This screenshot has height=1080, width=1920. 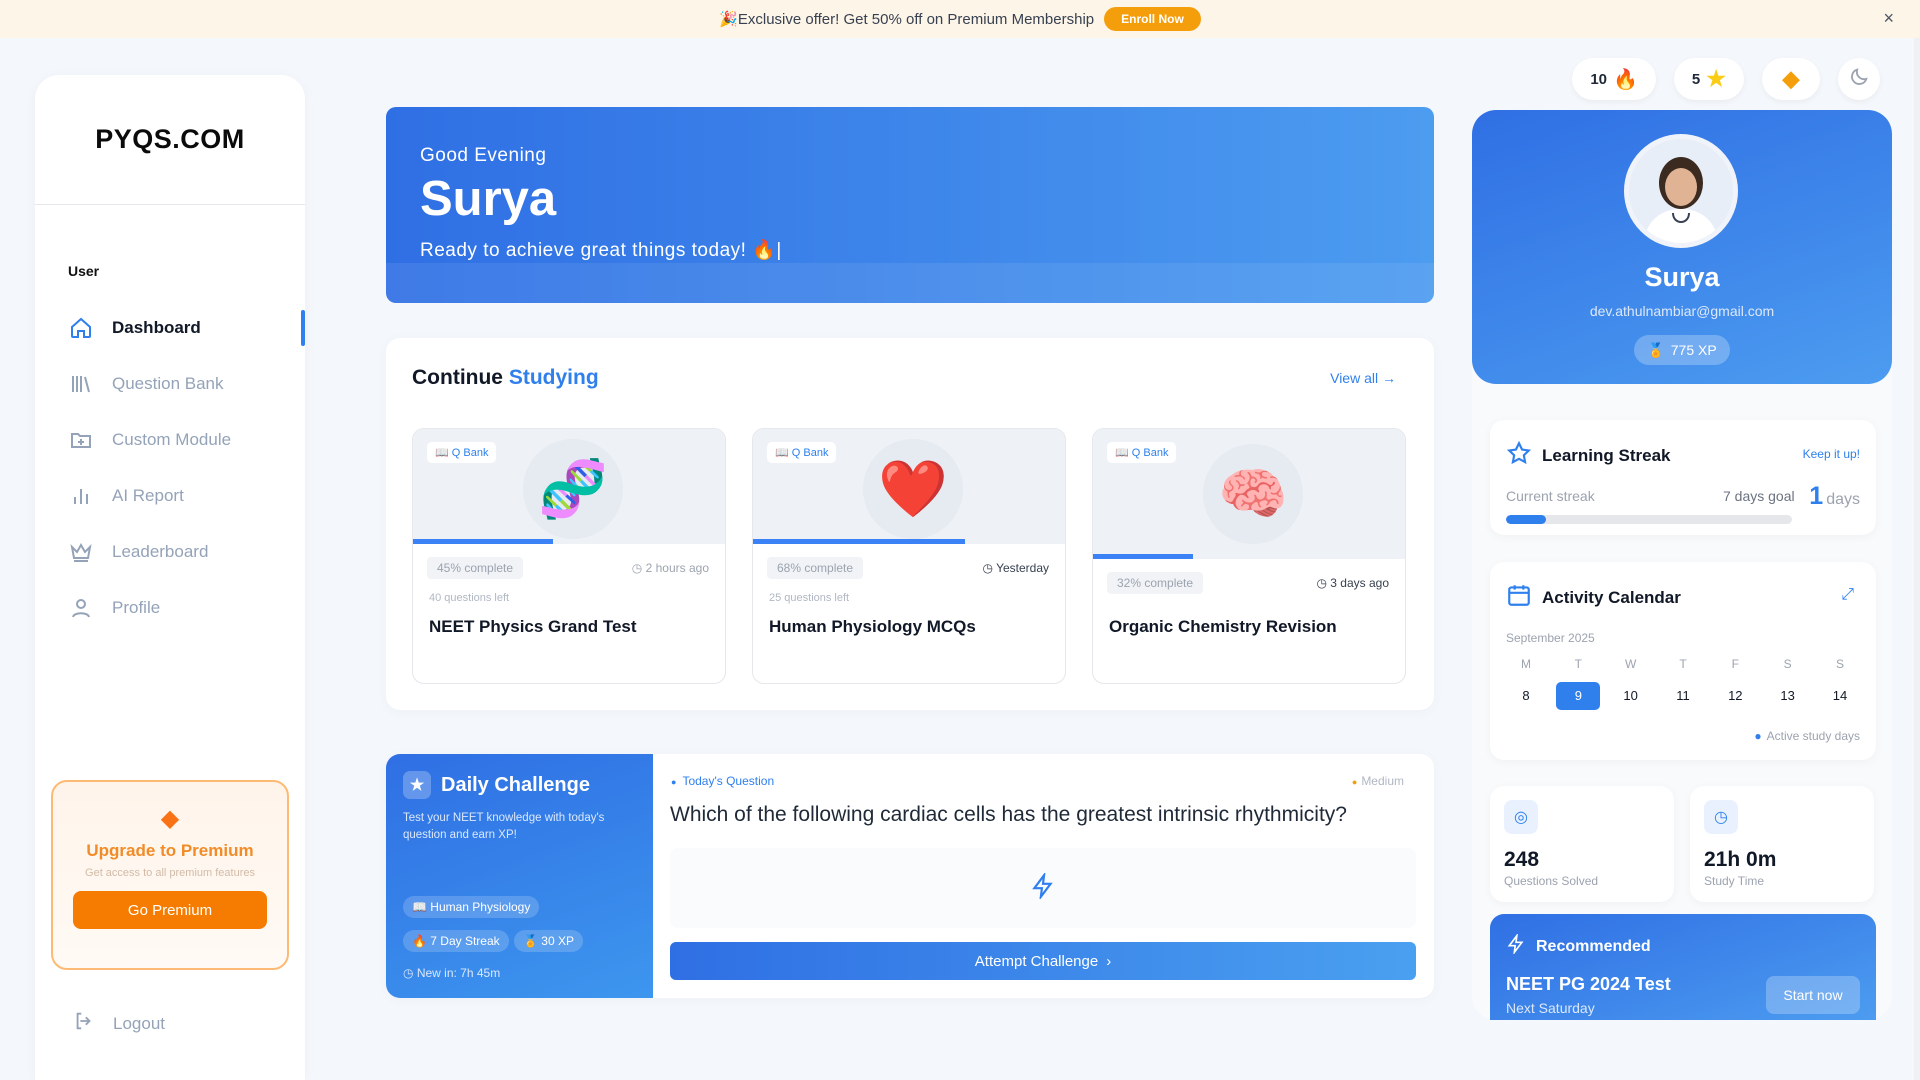 What do you see at coordinates (1721, 817) in the screenshot?
I see `clock-icon: ◷` at bounding box center [1721, 817].